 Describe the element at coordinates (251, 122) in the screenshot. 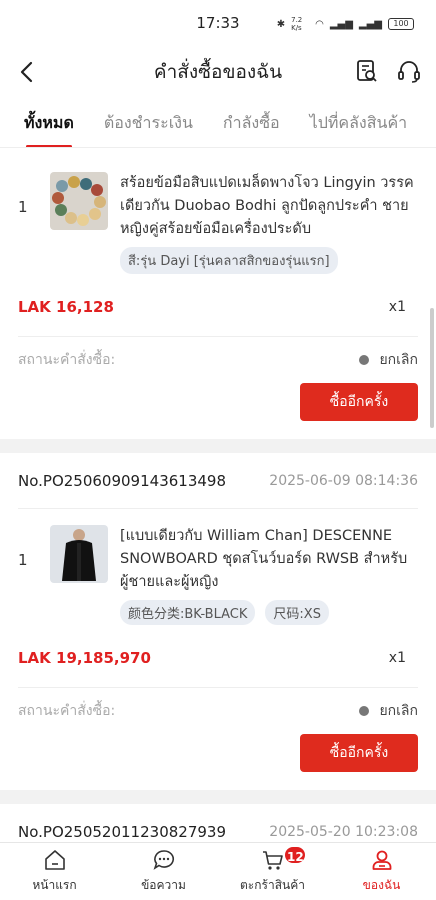

I see `tab-purchasing: กำลังซื้อ` at that location.